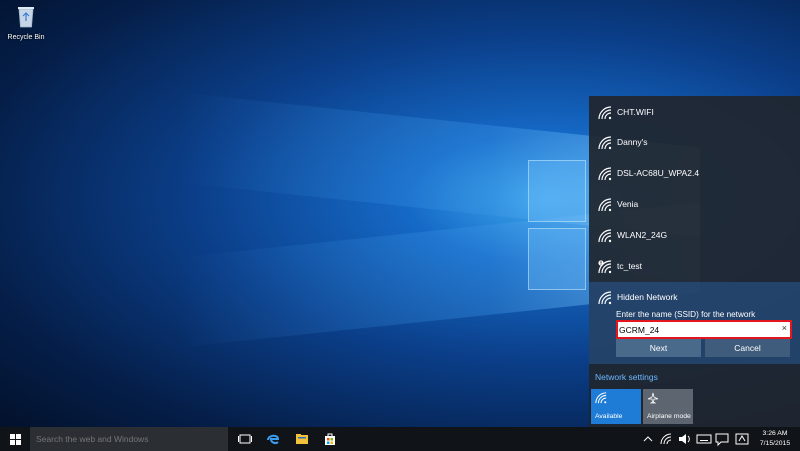  Describe the element at coordinates (658, 348) in the screenshot. I see `next-button: Next` at that location.